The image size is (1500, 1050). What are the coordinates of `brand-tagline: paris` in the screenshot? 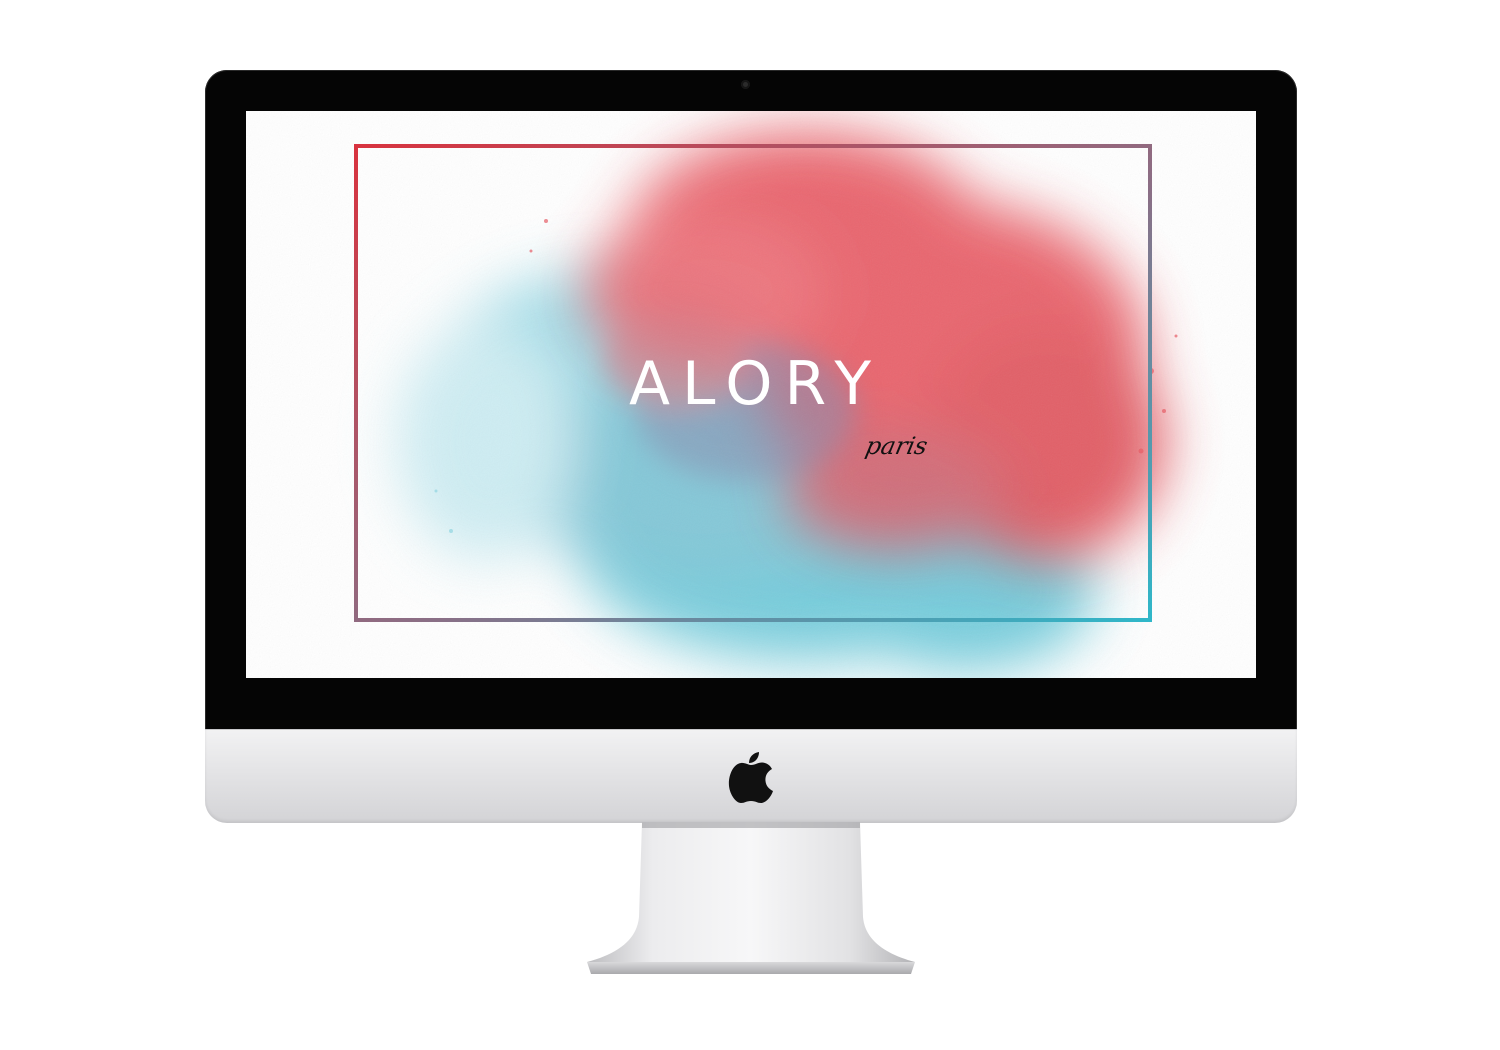 It's located at (897, 446).